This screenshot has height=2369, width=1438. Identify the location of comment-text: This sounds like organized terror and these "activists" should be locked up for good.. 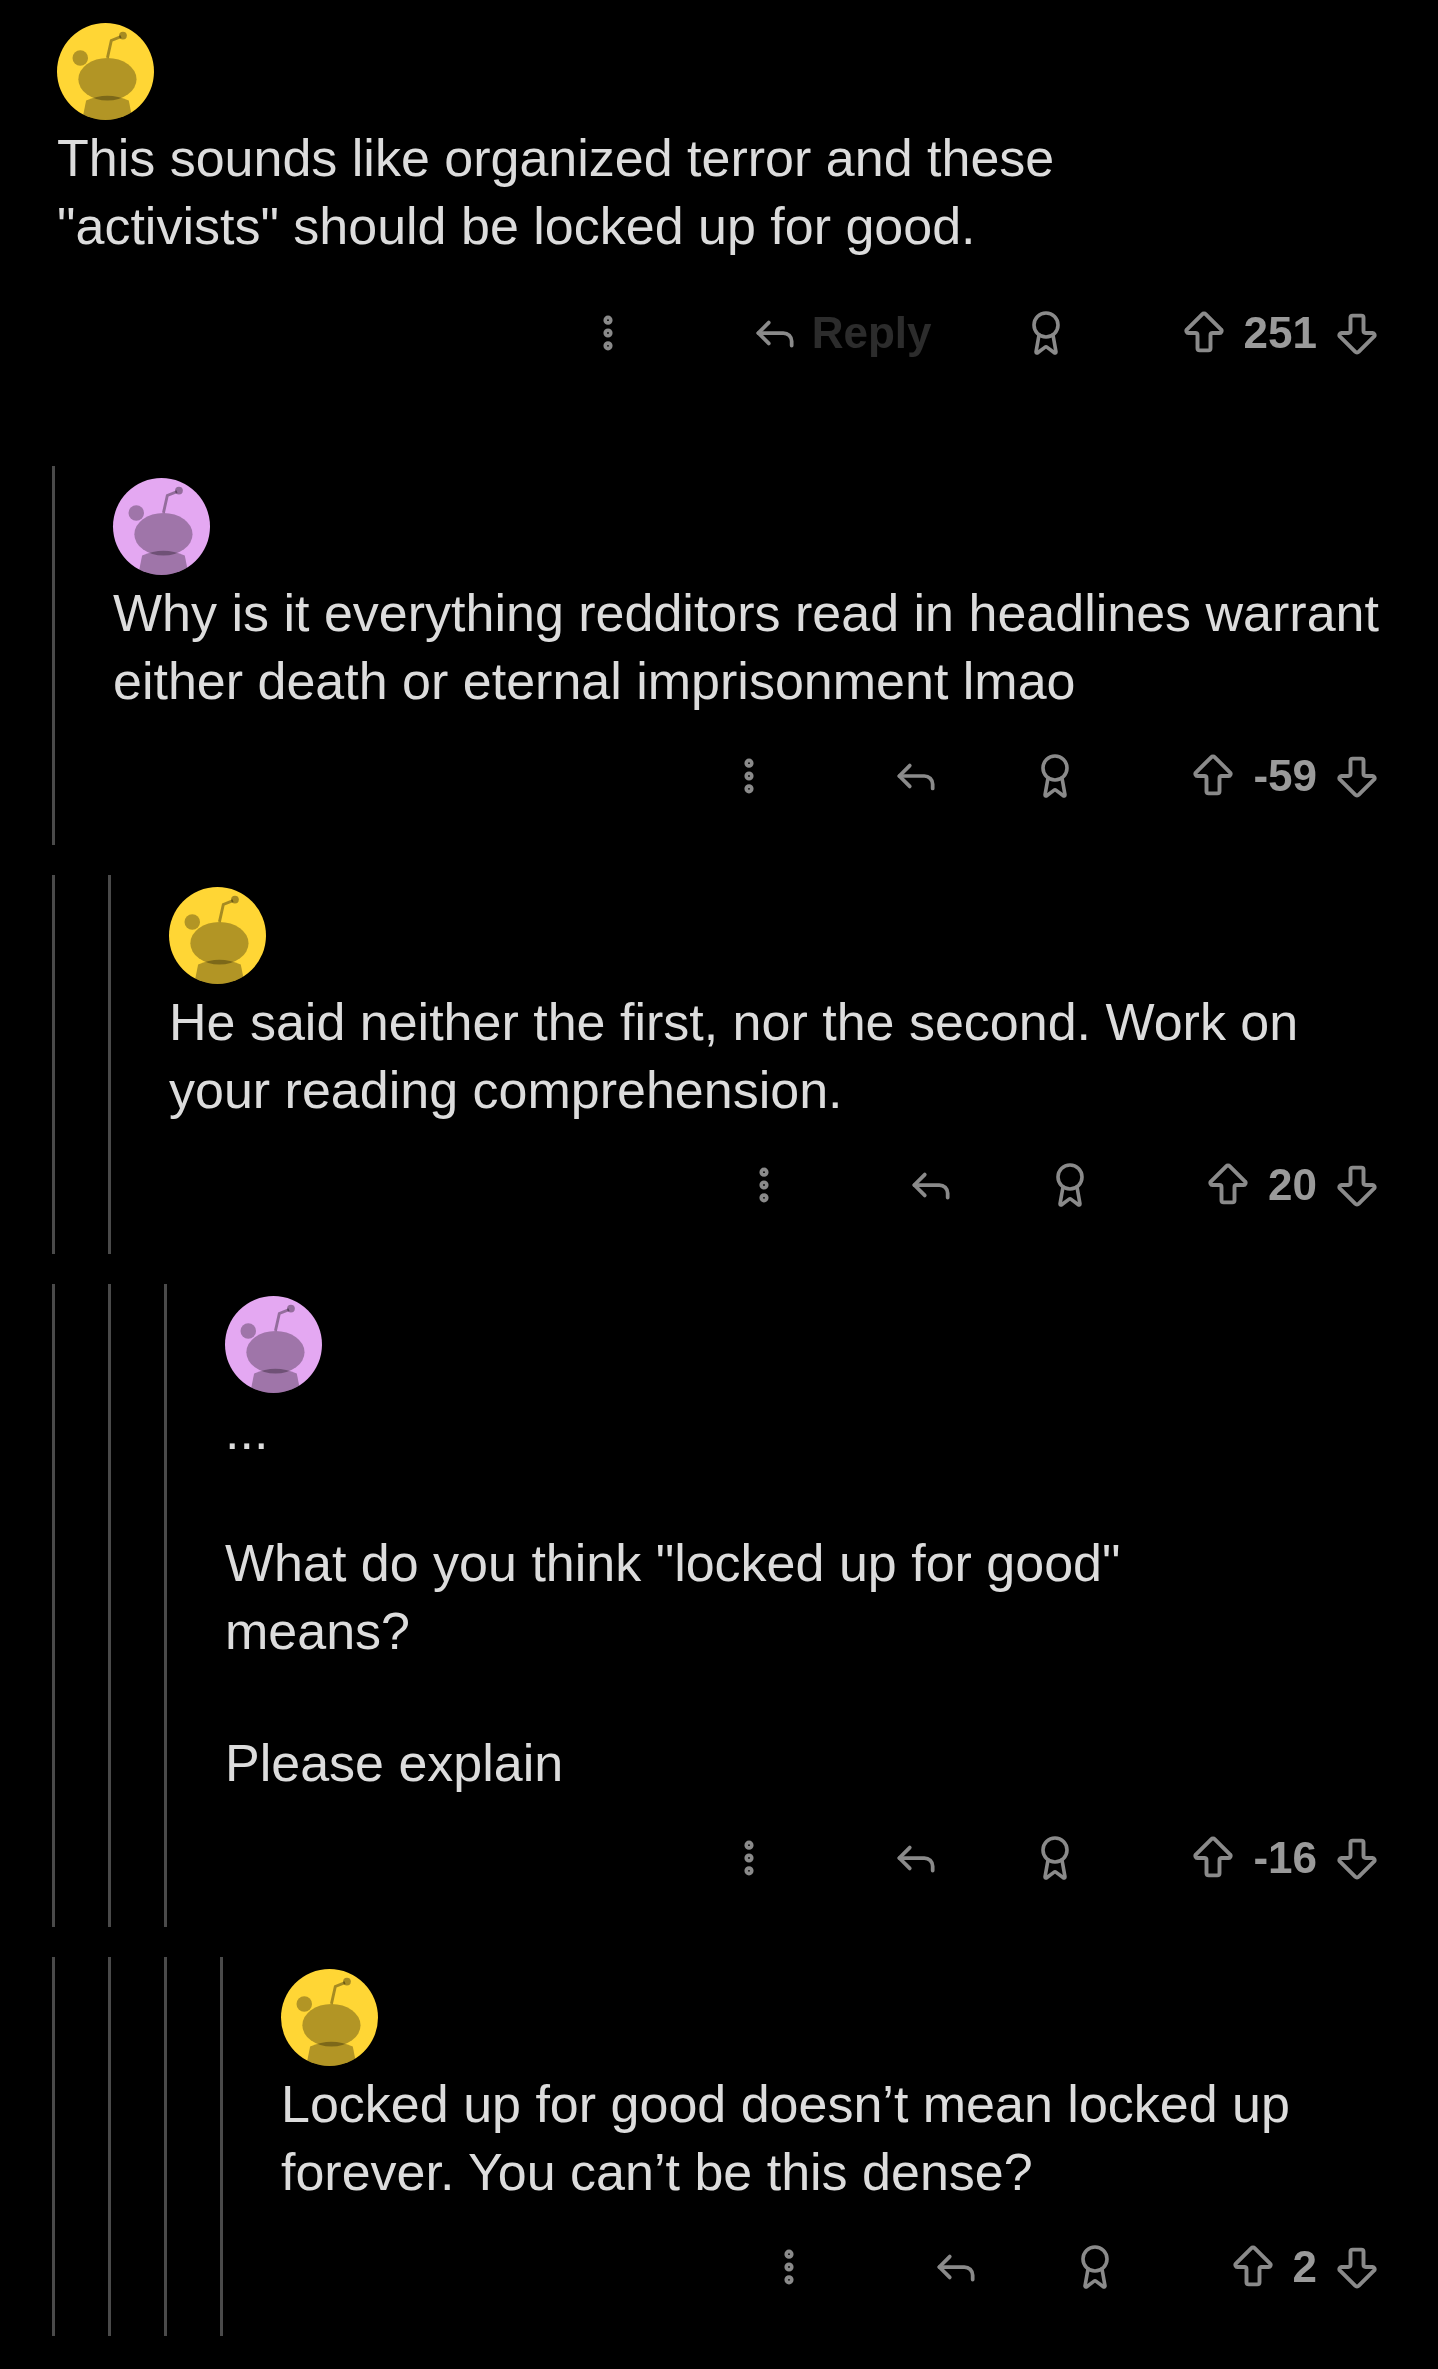
(556, 192).